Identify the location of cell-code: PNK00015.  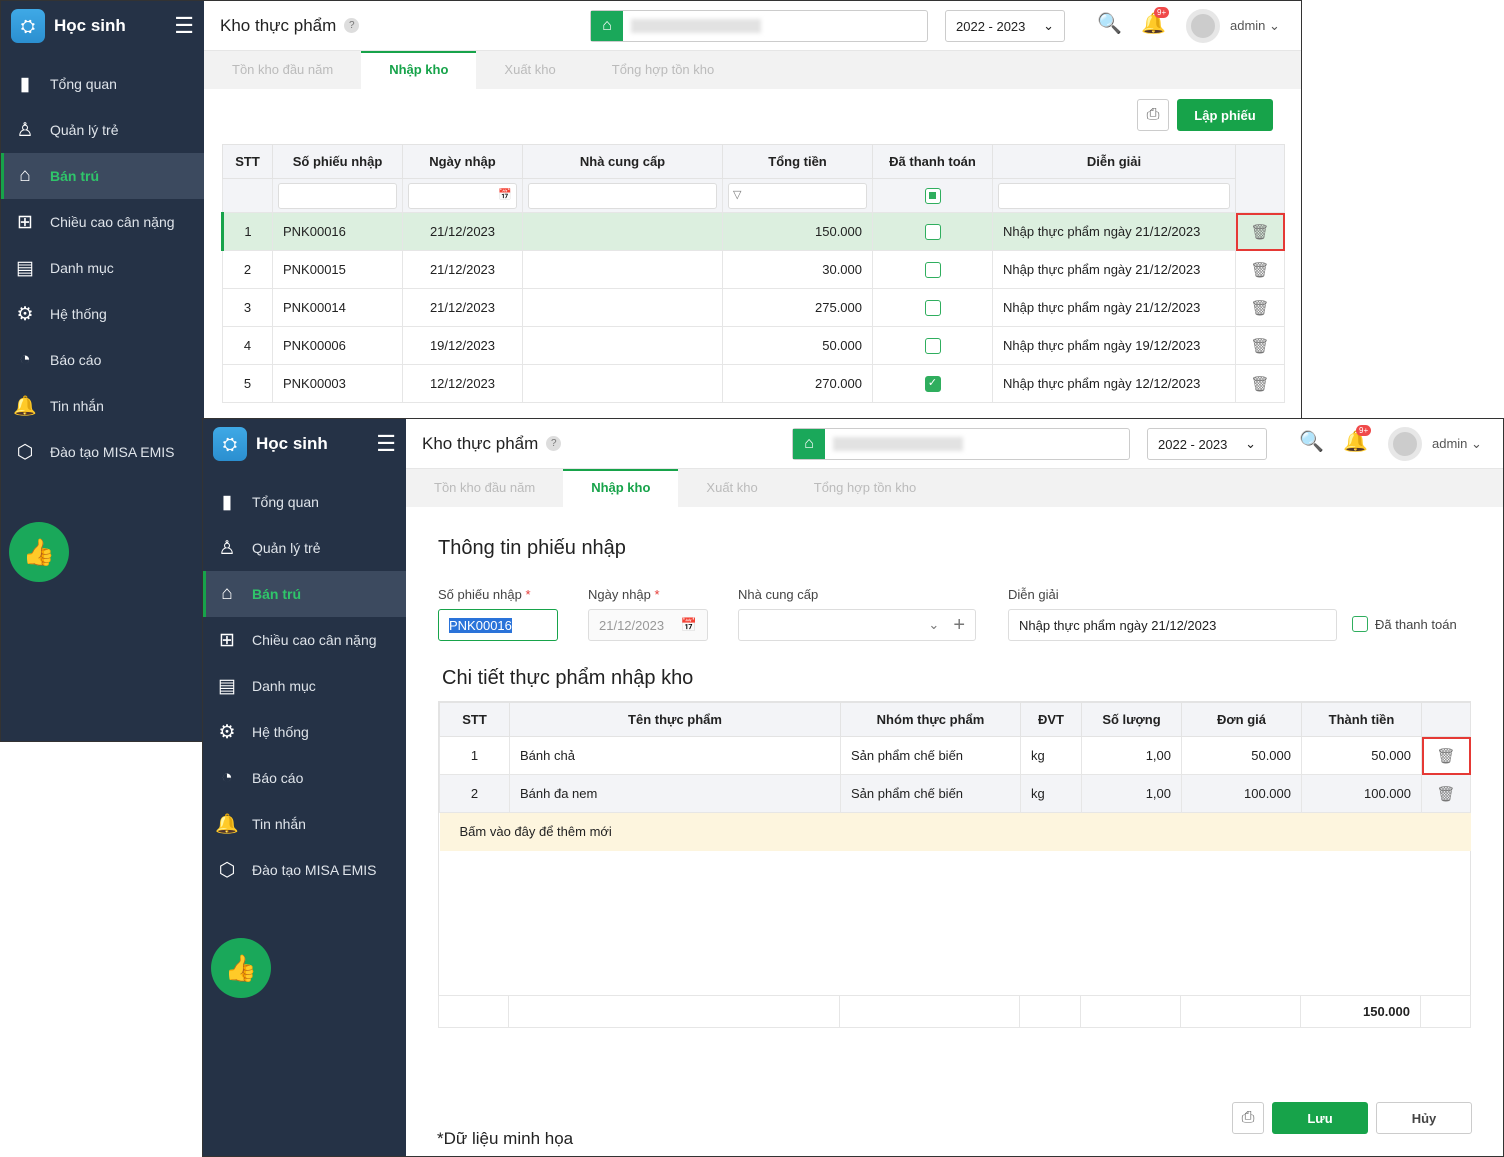
(337, 269).